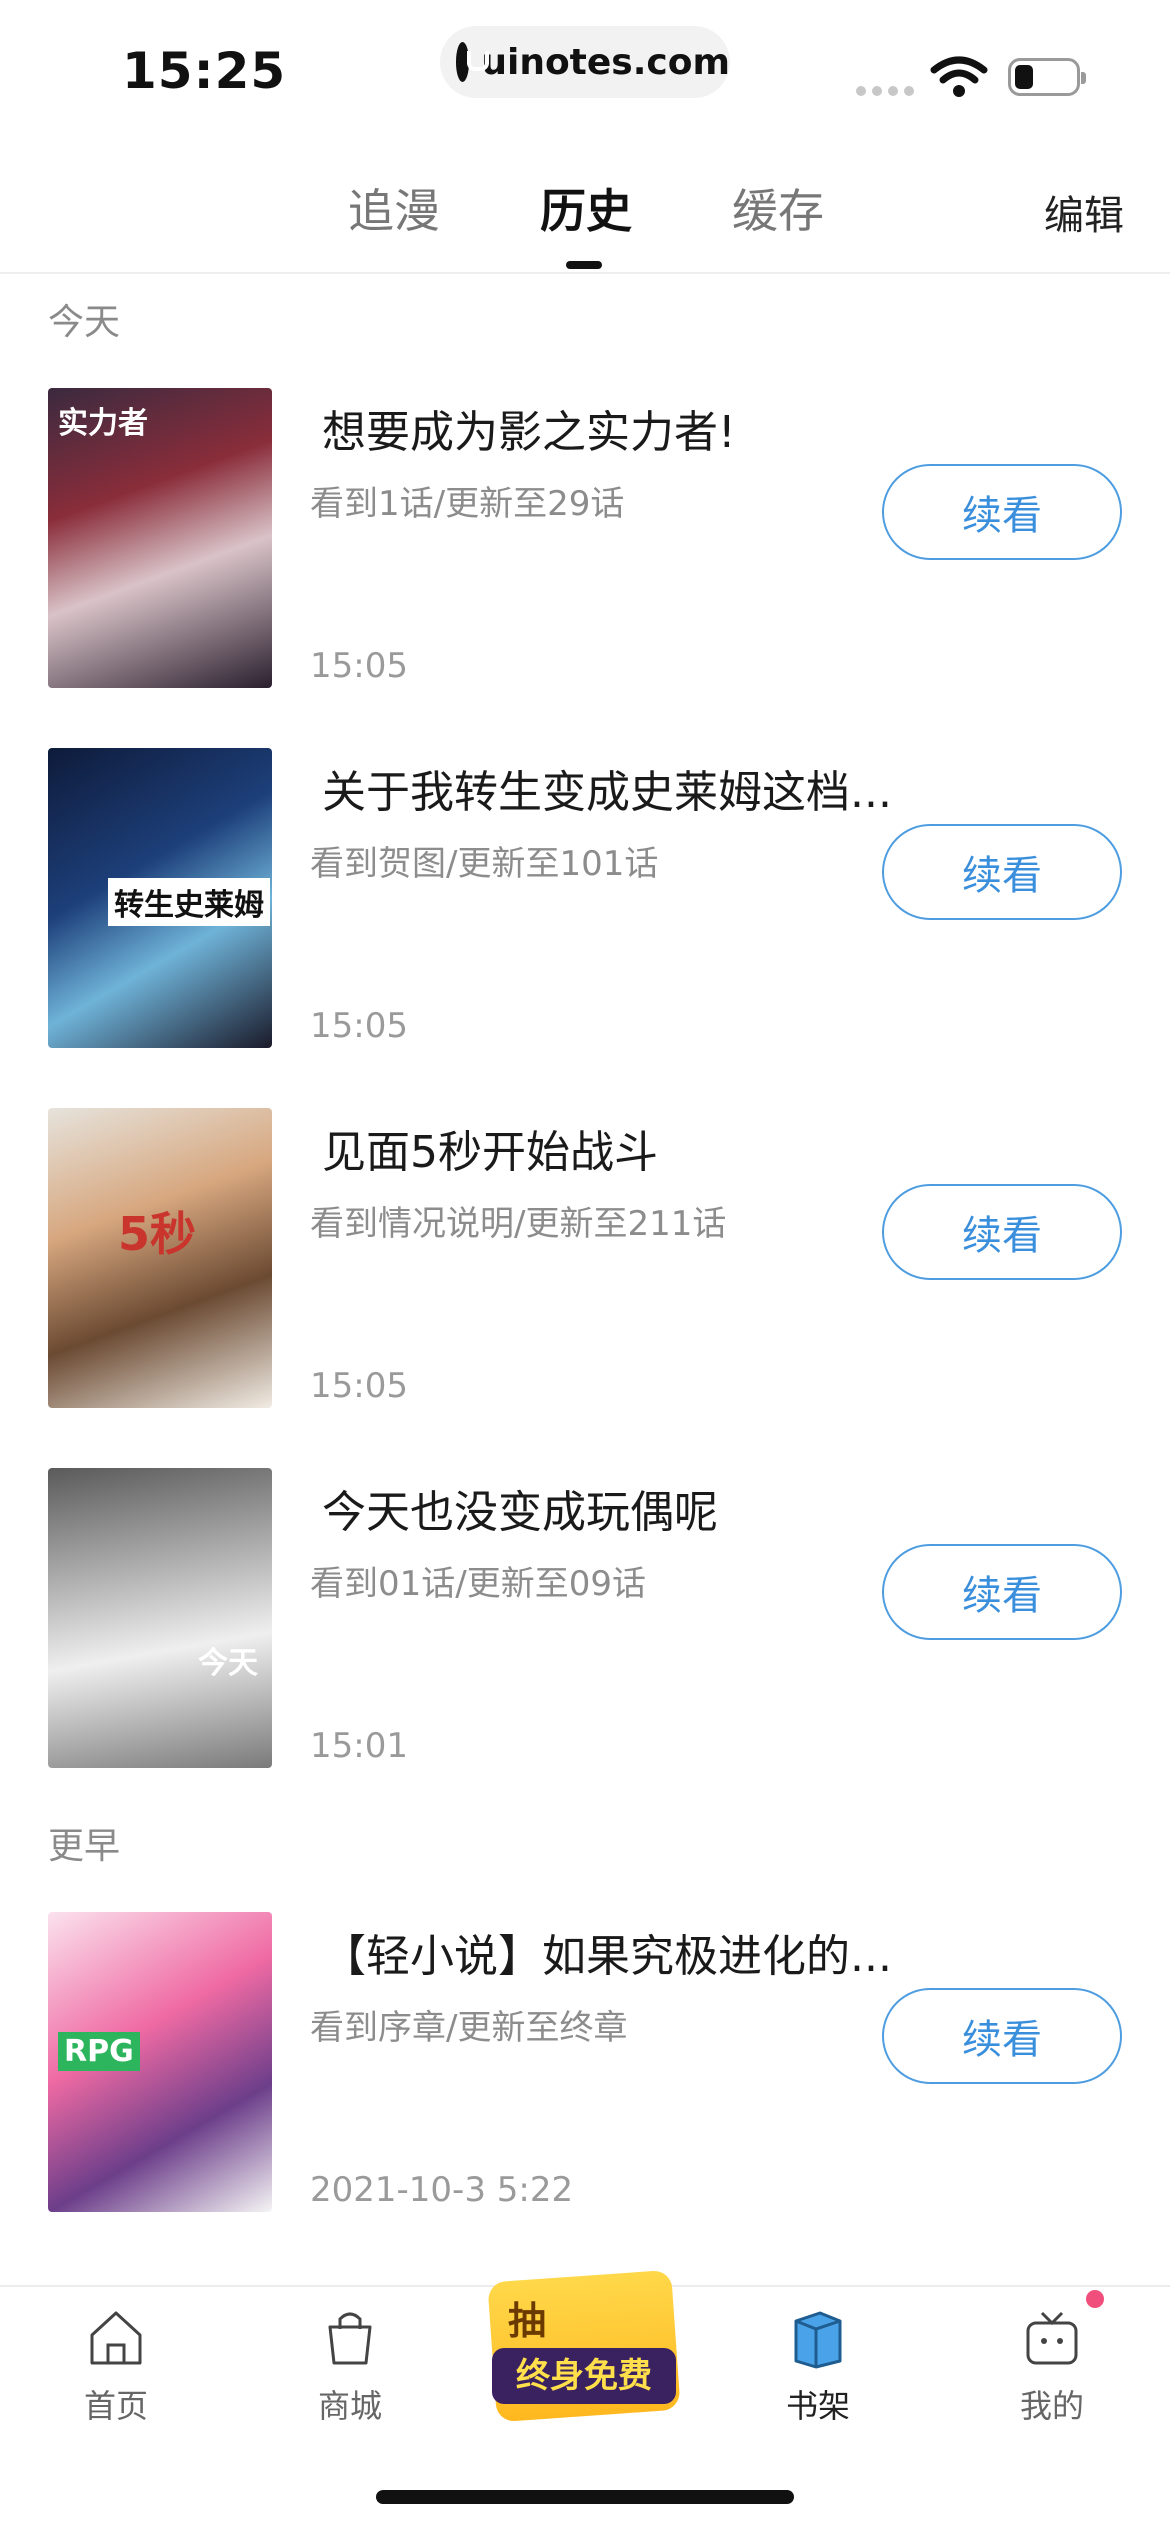 The image size is (1170, 2532). I want to click on nav-store: 商城, so click(350, 2366).